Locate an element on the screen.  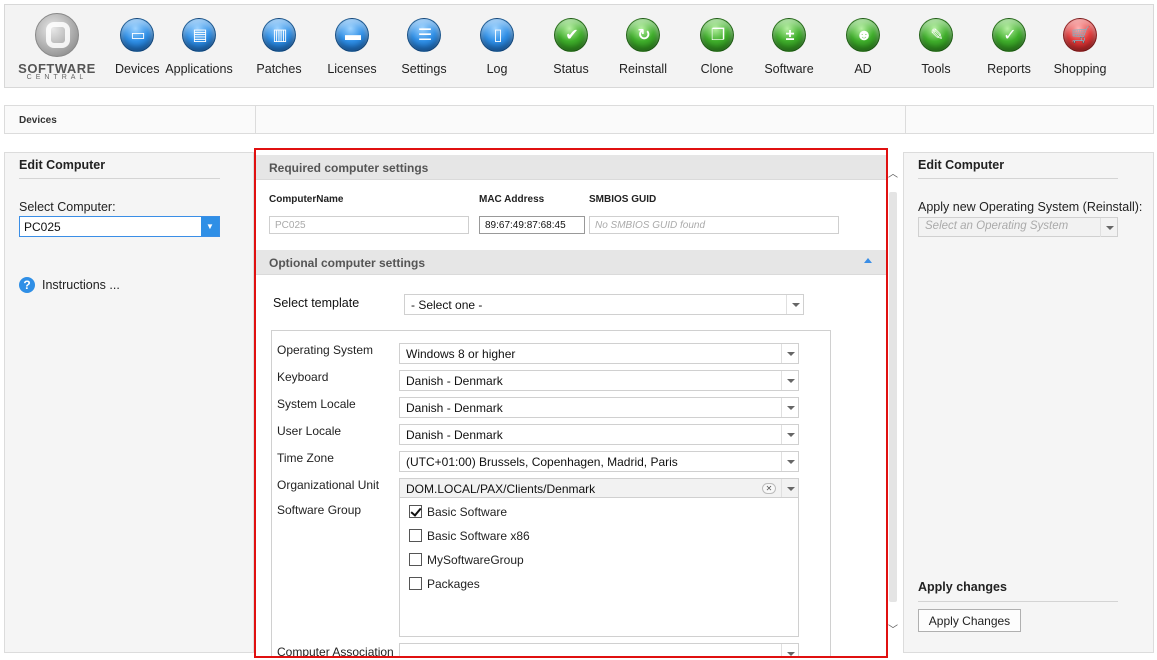
select-computer-dropdown: PC025 ▼ is located at coordinates (119, 226).